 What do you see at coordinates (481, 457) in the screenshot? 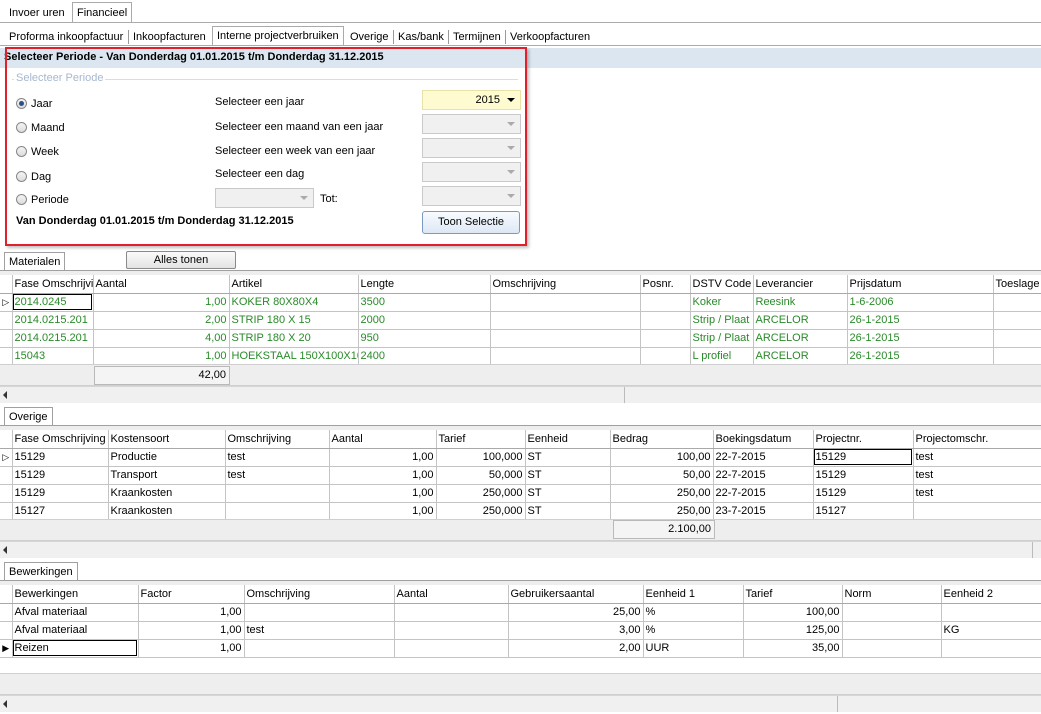
I see `table-cell: 100,000` at bounding box center [481, 457].